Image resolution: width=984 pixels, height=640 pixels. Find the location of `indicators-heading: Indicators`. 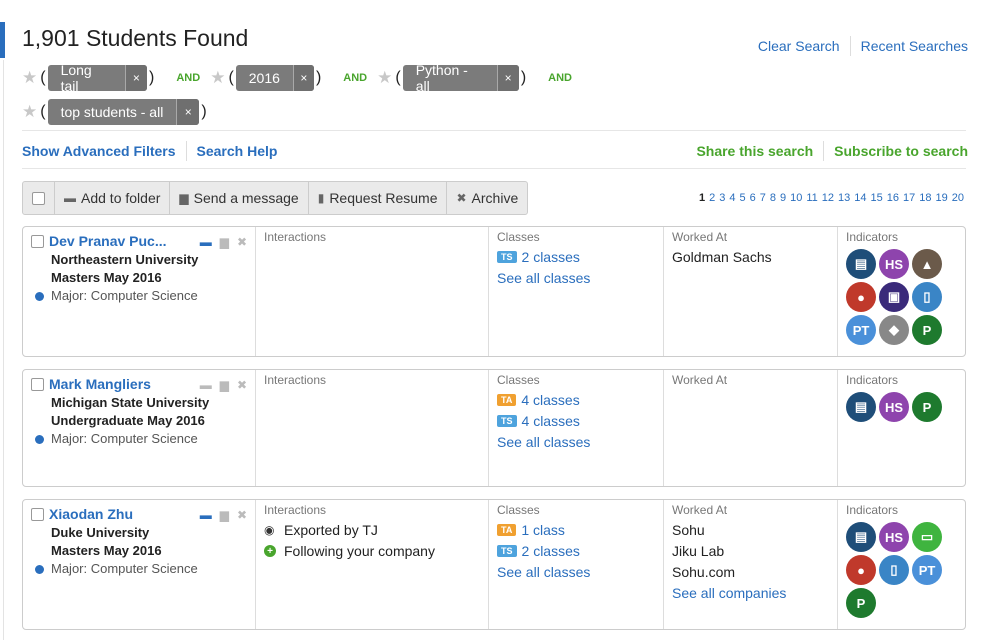

indicators-heading: Indicators is located at coordinates (872, 510).